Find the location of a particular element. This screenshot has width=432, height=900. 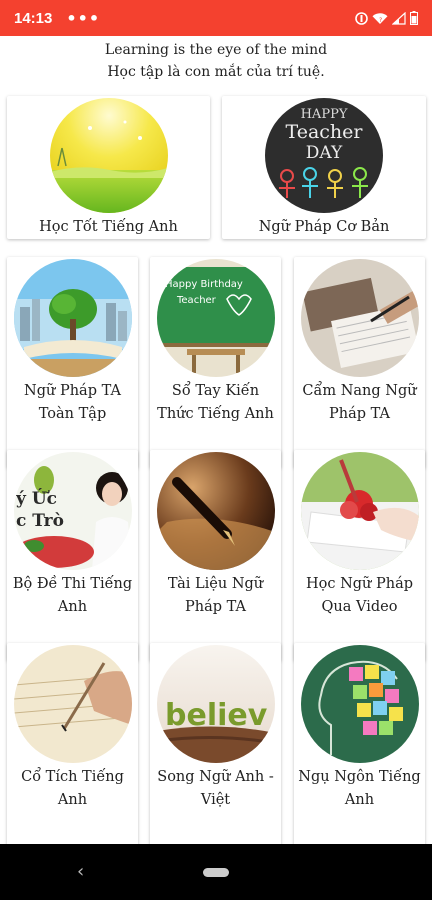

notebooks-writing-image is located at coordinates (359, 318).